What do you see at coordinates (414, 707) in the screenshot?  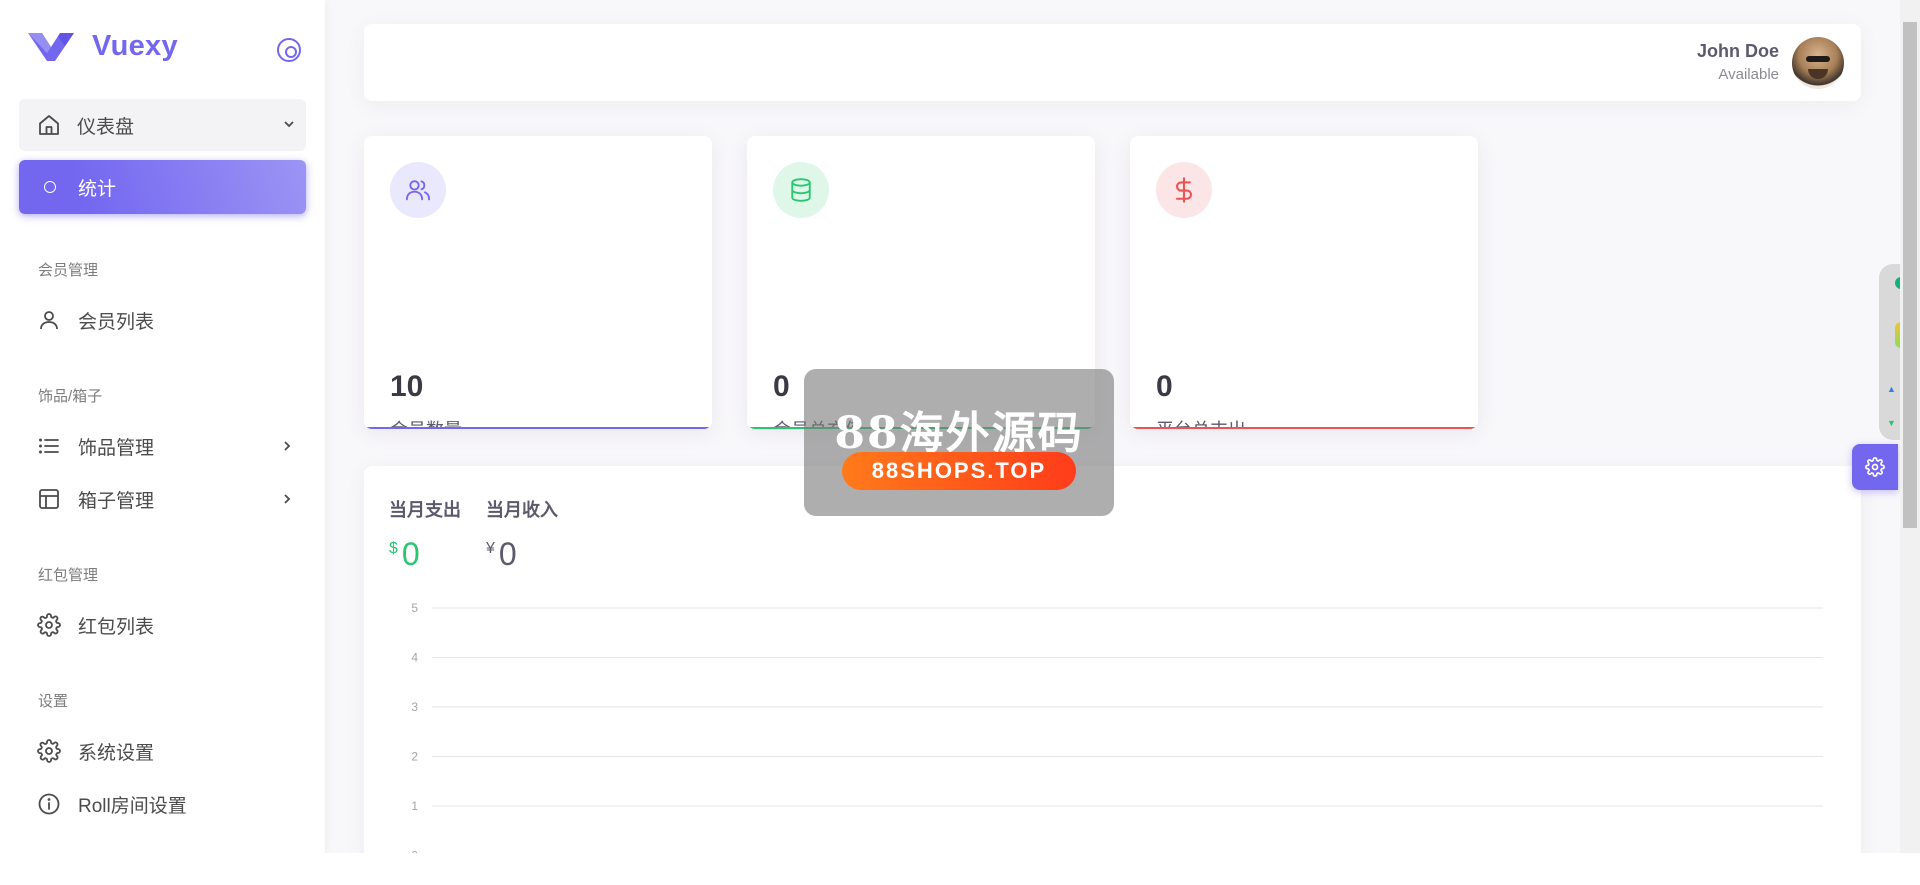 I see `y-tick-label: 3` at bounding box center [414, 707].